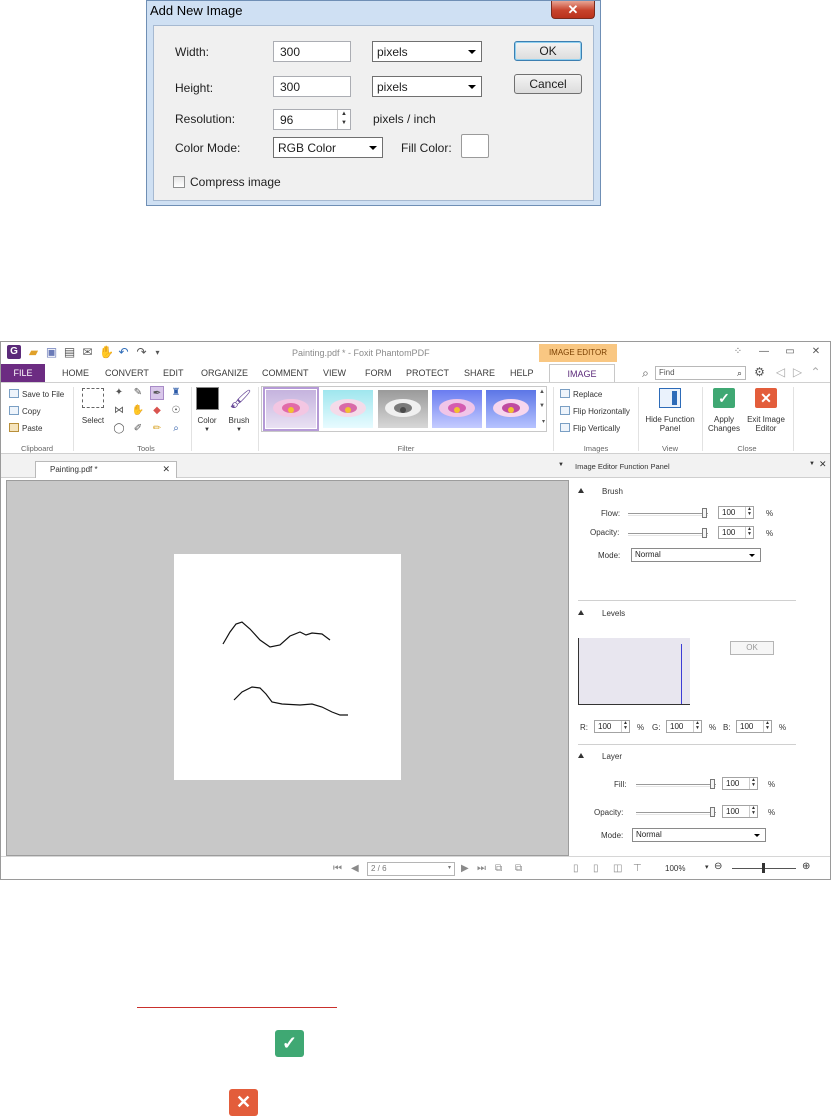 The height and width of the screenshot is (1119, 831). Describe the element at coordinates (763, 868) in the screenshot. I see `zoom-slider-thumb` at that location.